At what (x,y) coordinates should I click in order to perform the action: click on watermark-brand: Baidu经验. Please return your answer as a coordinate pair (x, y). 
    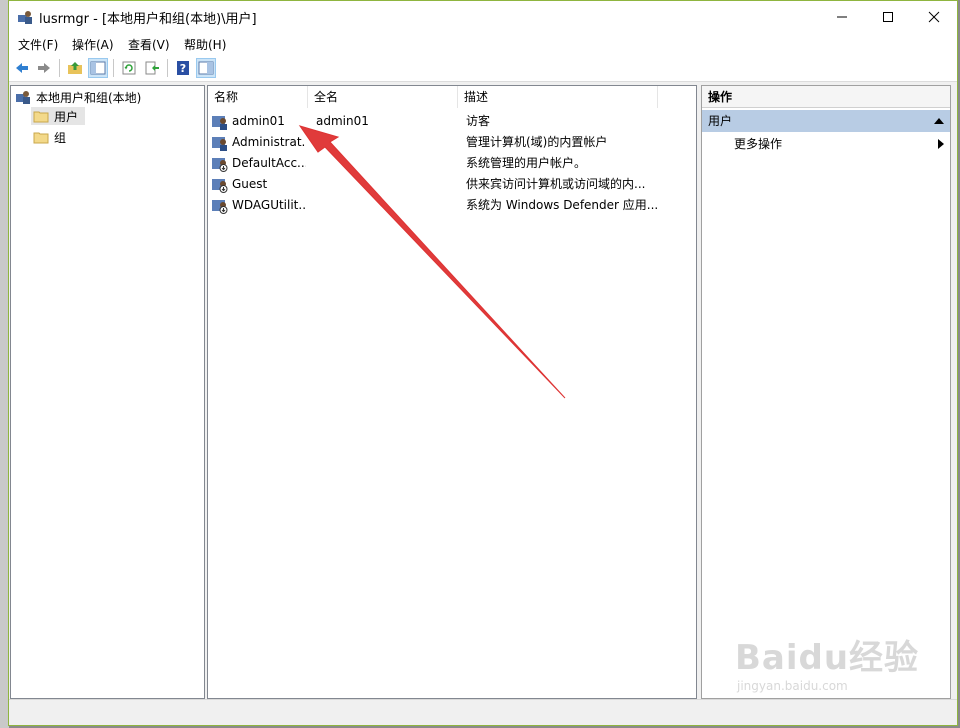
    Looking at the image, I should click on (827, 658).